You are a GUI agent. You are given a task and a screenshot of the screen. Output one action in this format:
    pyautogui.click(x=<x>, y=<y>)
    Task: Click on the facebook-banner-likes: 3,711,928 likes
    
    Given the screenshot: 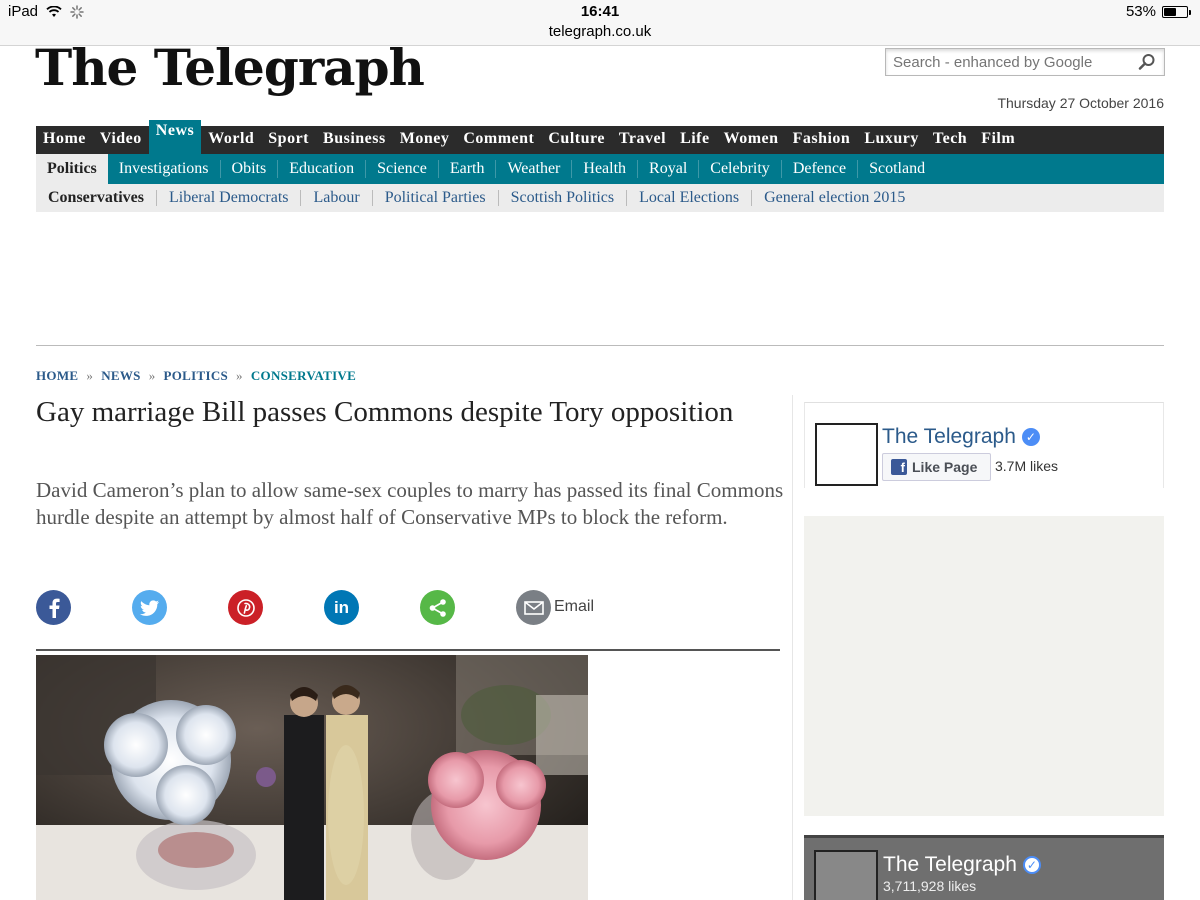 What is the action you would take?
    pyautogui.click(x=930, y=886)
    